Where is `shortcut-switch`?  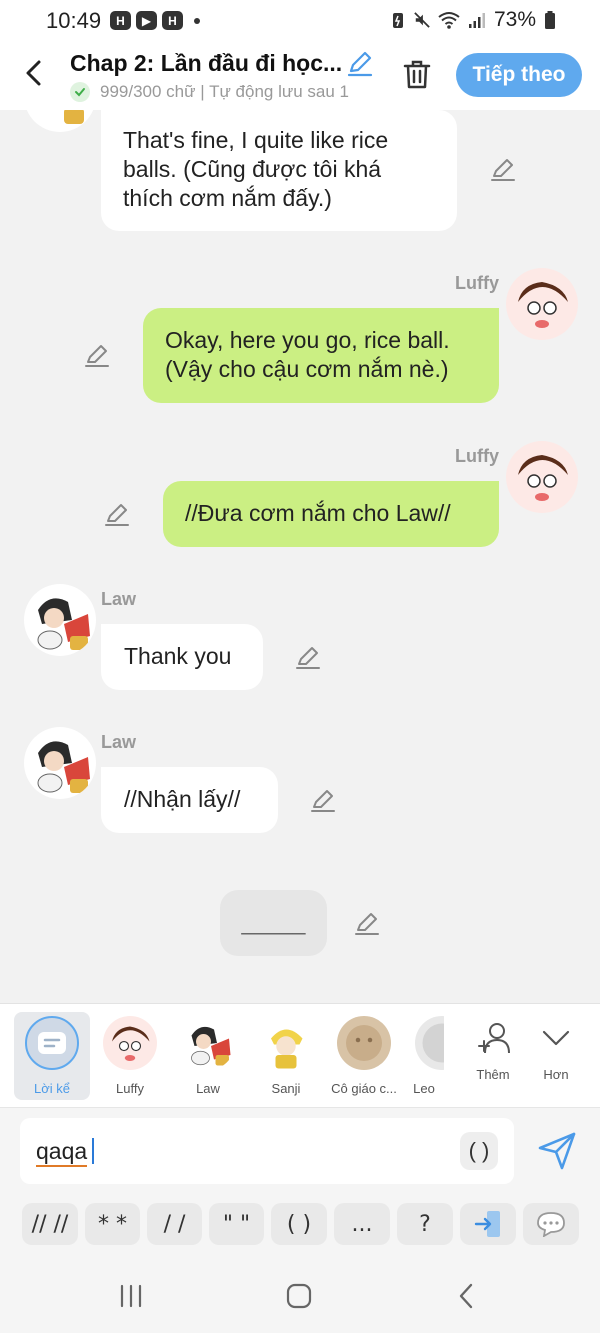
shortcut-switch is located at coordinates (488, 1224).